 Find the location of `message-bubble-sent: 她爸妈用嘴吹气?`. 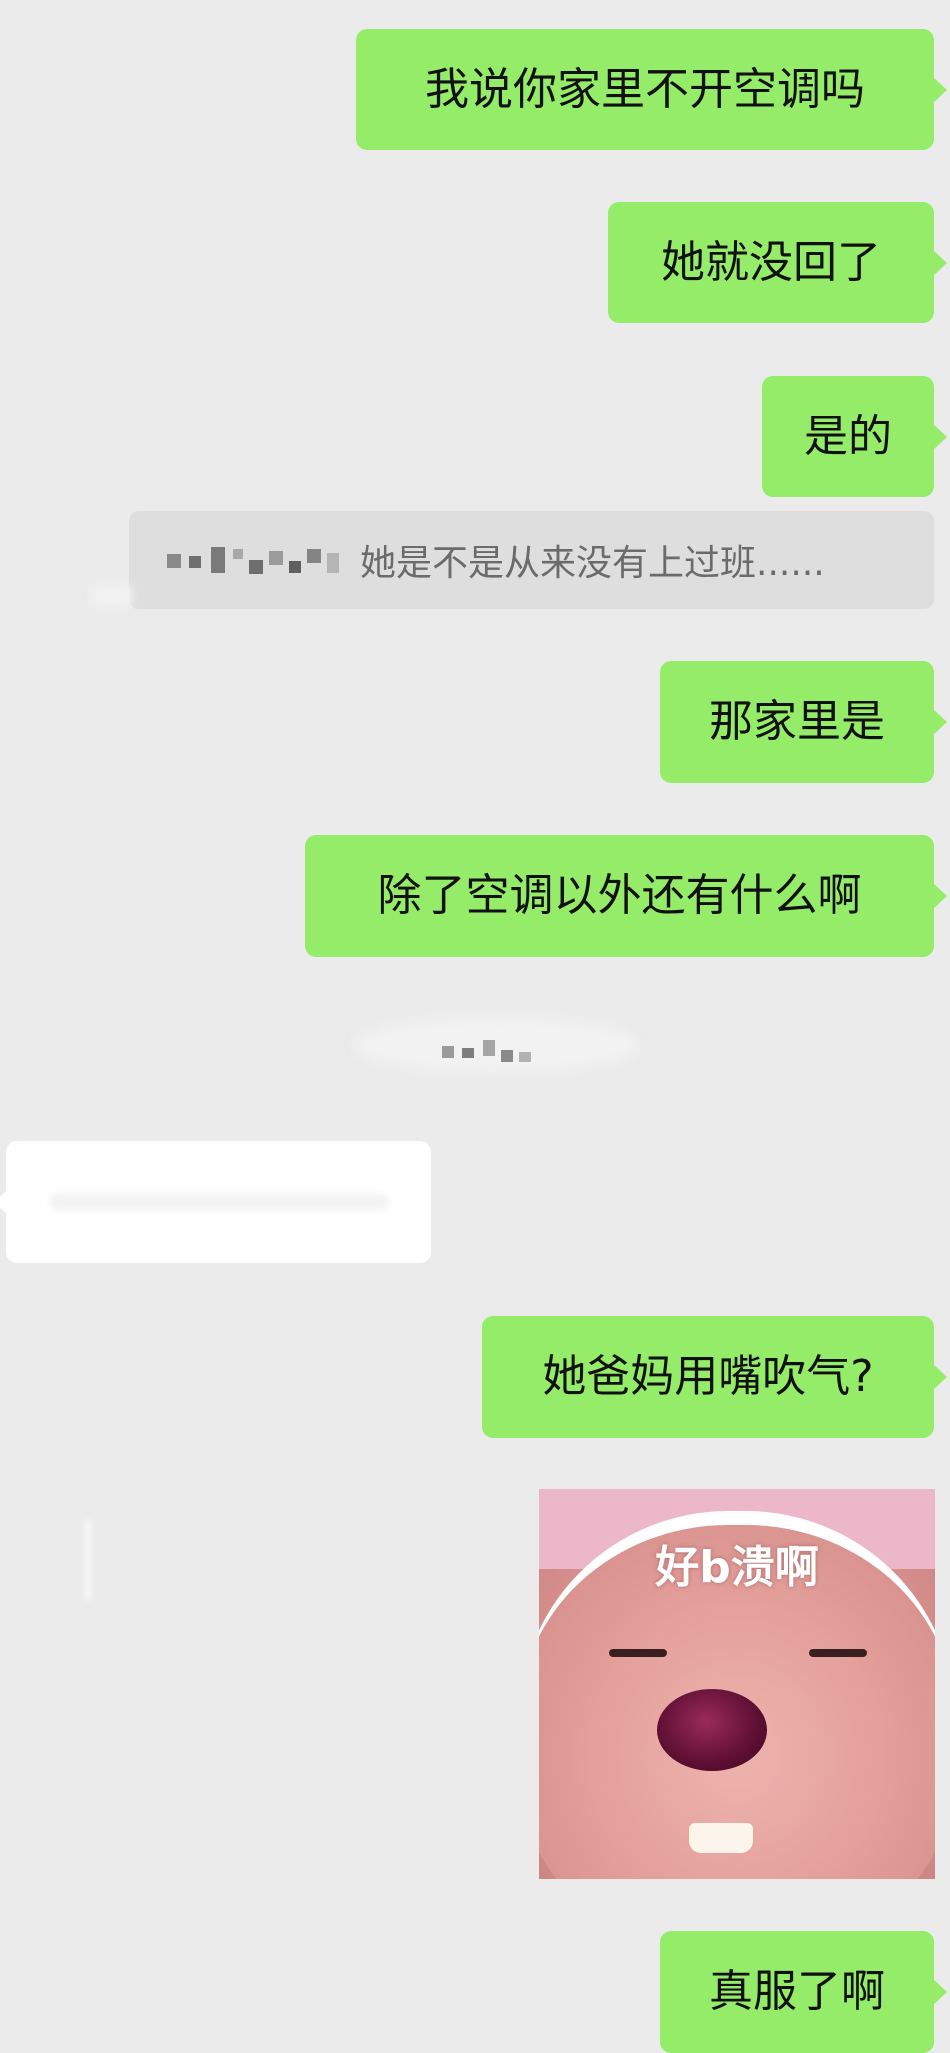

message-bubble-sent: 她爸妈用嘴吹气? is located at coordinates (714, 1377).